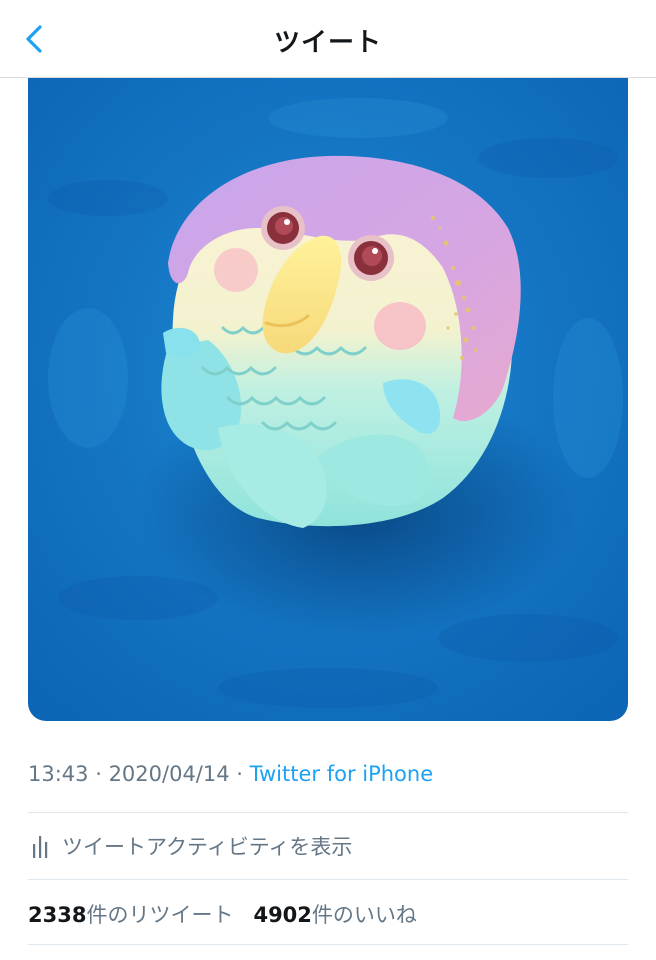  What do you see at coordinates (364, 915) in the screenshot?
I see `likes-label: 件のいいね` at bounding box center [364, 915].